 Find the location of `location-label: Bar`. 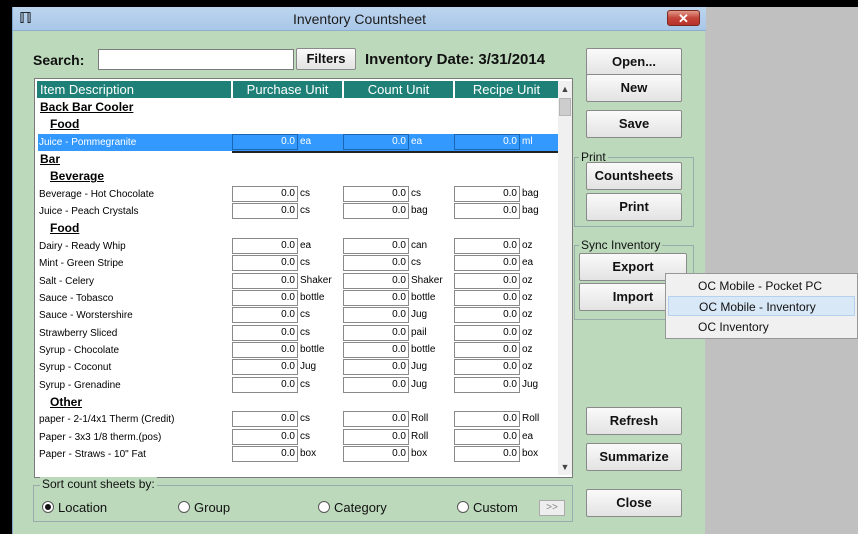

location-label: Bar is located at coordinates (50, 159).